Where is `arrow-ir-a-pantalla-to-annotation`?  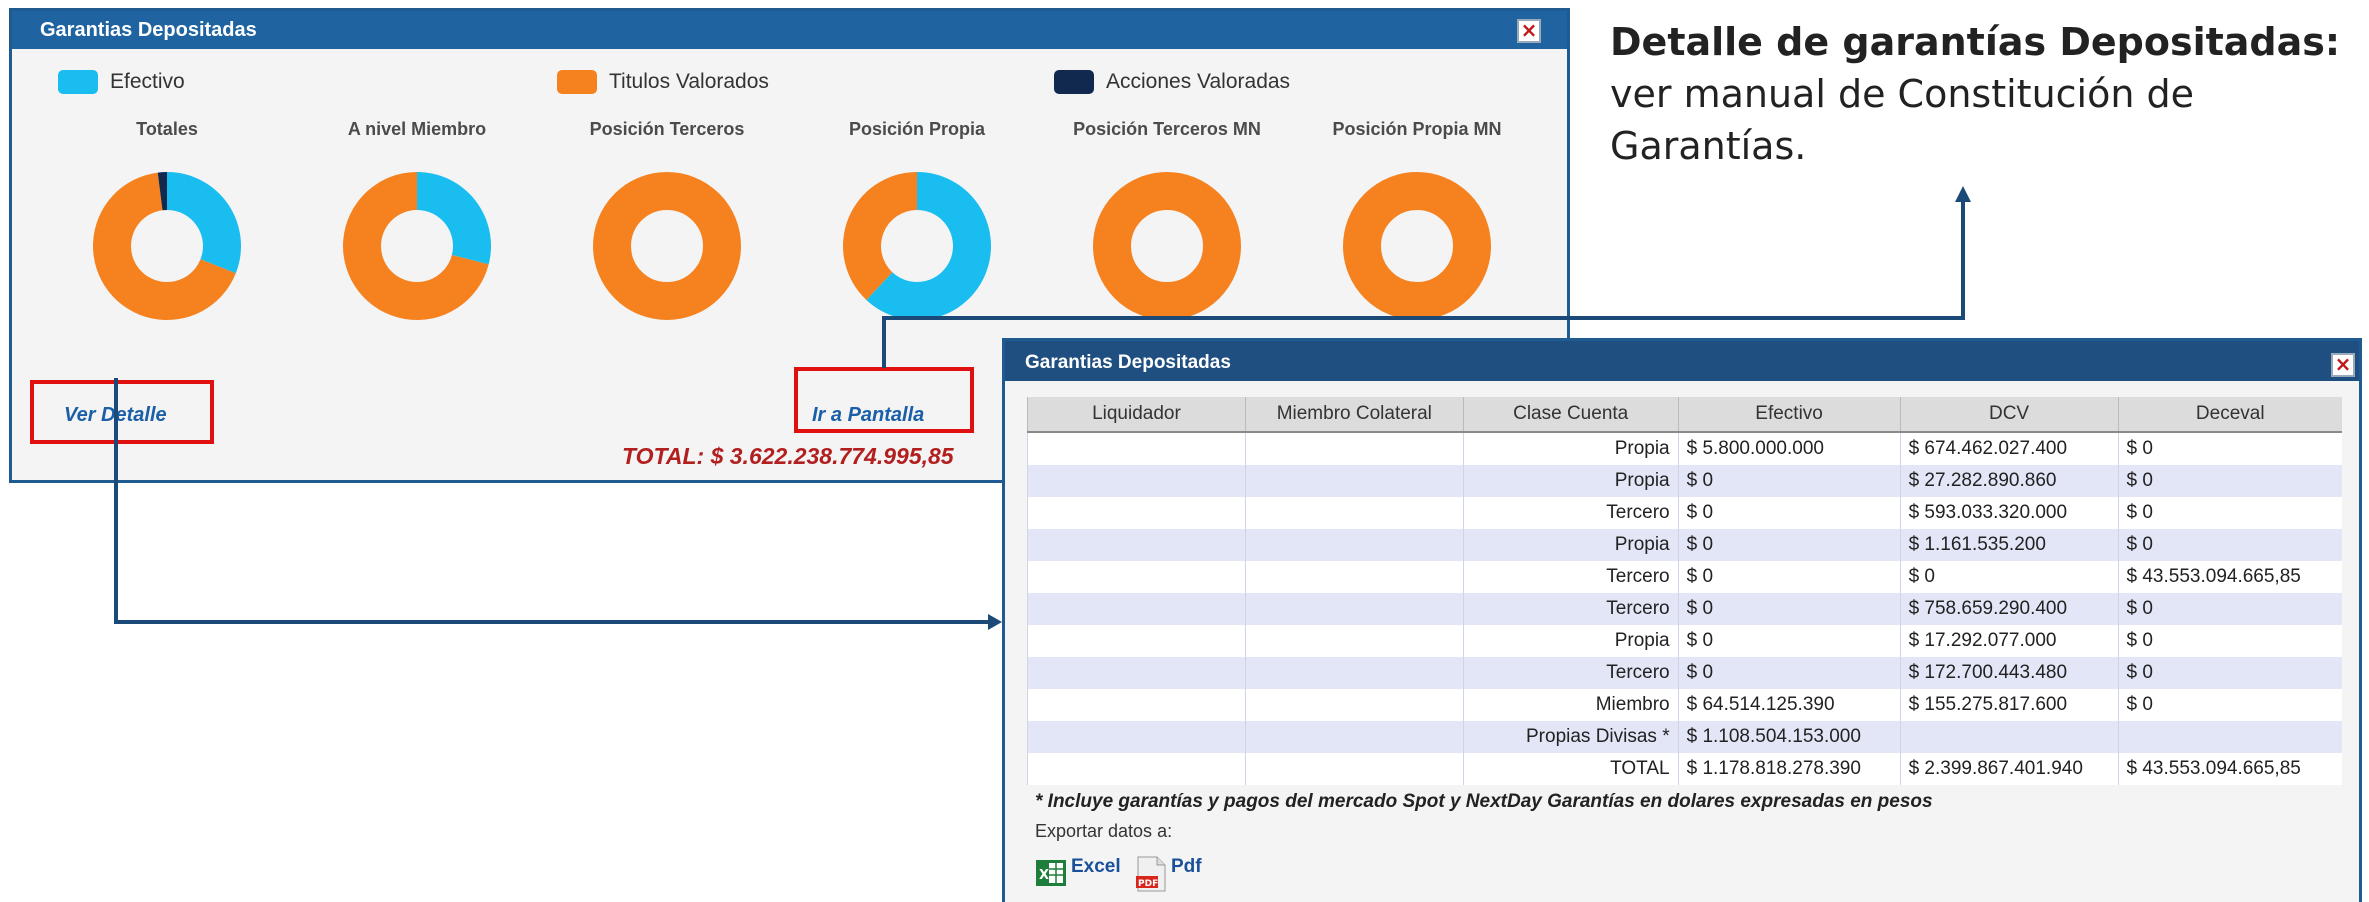 arrow-ir-a-pantalla-to-annotation is located at coordinates (1423, 284).